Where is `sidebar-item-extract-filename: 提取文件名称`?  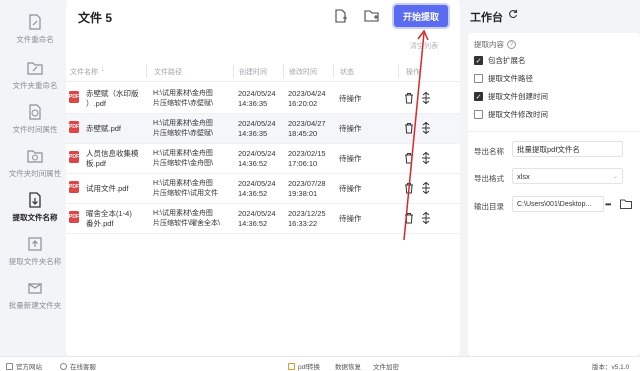 sidebar-item-extract-filename: 提取文件名称 is located at coordinates (35, 210).